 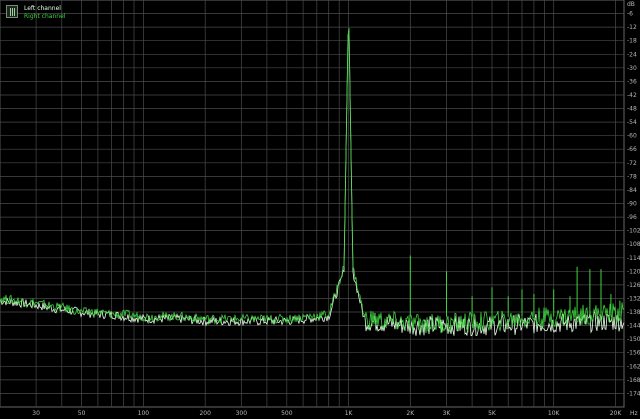 What do you see at coordinates (630, 14) in the screenshot?
I see `y-tick-label: -6` at bounding box center [630, 14].